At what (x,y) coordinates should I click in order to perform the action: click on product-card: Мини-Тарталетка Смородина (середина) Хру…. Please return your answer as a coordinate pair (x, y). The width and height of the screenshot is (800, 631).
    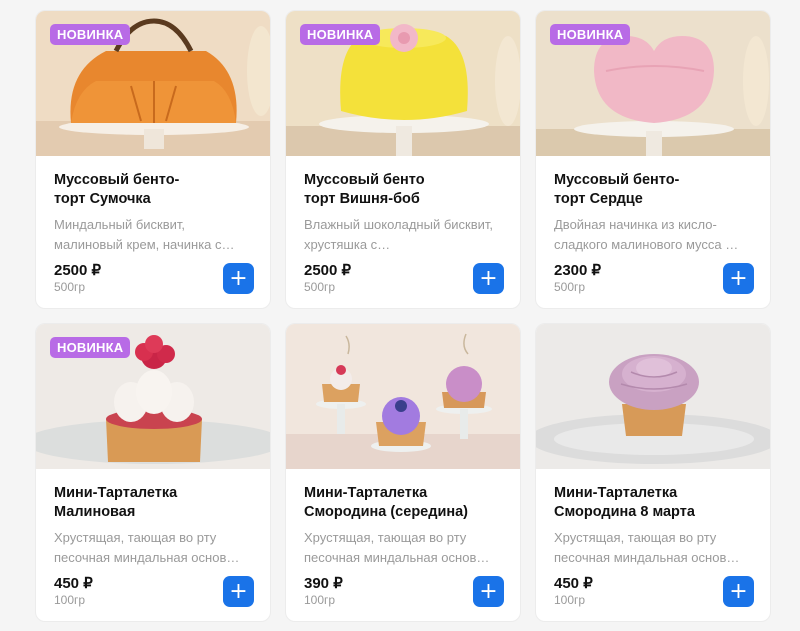
    Looking at the image, I should click on (403, 472).